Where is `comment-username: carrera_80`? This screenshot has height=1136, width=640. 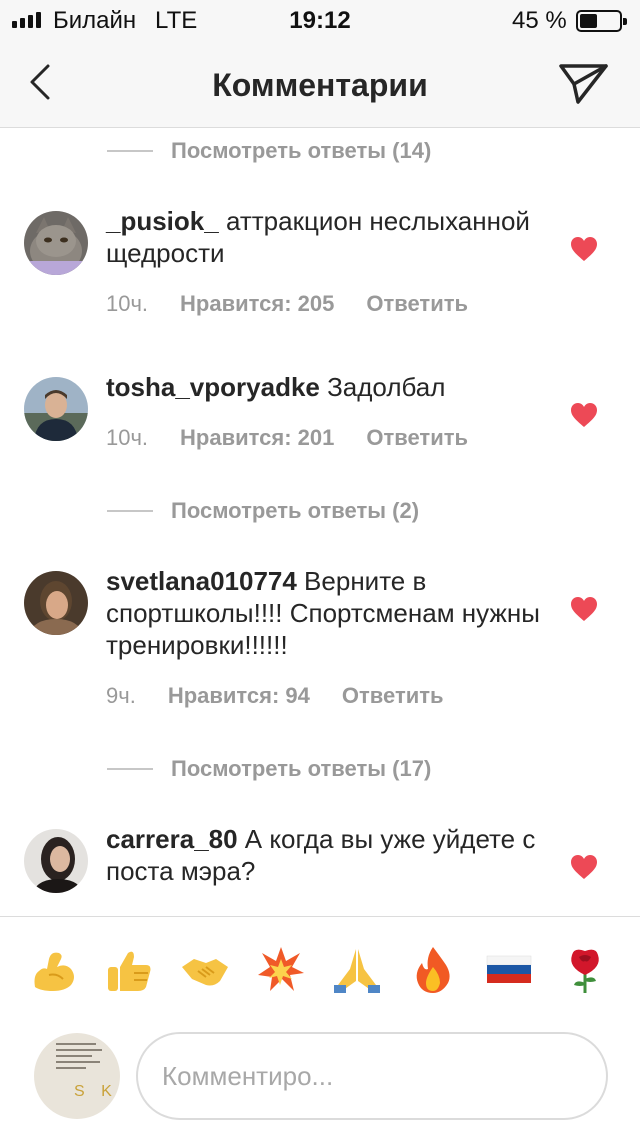
comment-username: carrera_80 is located at coordinates (172, 839).